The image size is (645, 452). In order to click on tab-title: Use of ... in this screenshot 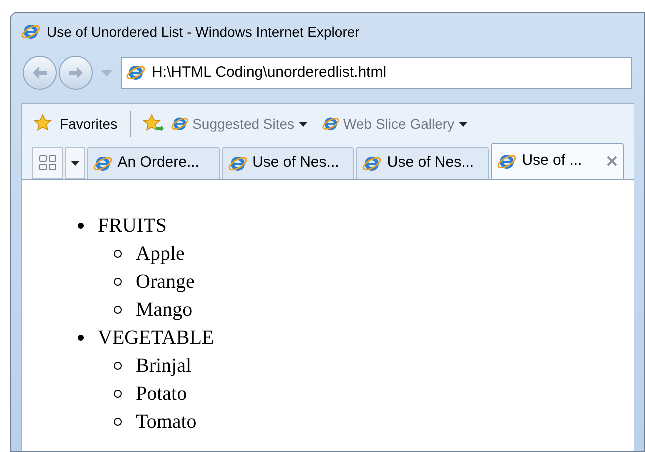, I will do `click(552, 161)`.